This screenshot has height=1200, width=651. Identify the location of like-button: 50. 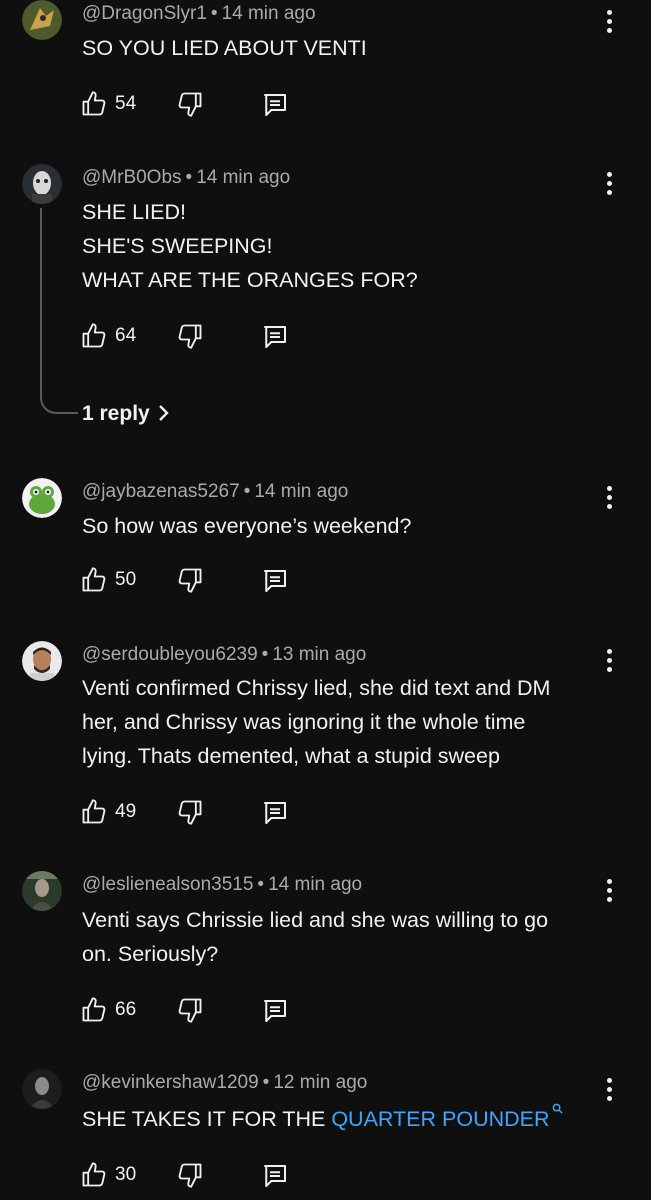
(115, 579).